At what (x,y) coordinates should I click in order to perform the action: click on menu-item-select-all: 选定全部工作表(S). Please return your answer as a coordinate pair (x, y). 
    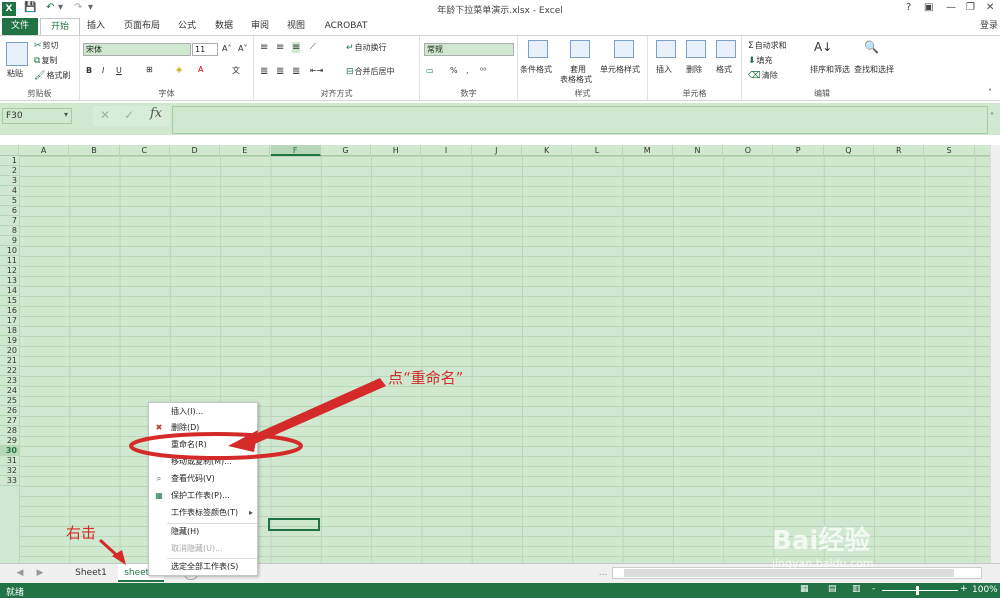
    Looking at the image, I should click on (204, 567).